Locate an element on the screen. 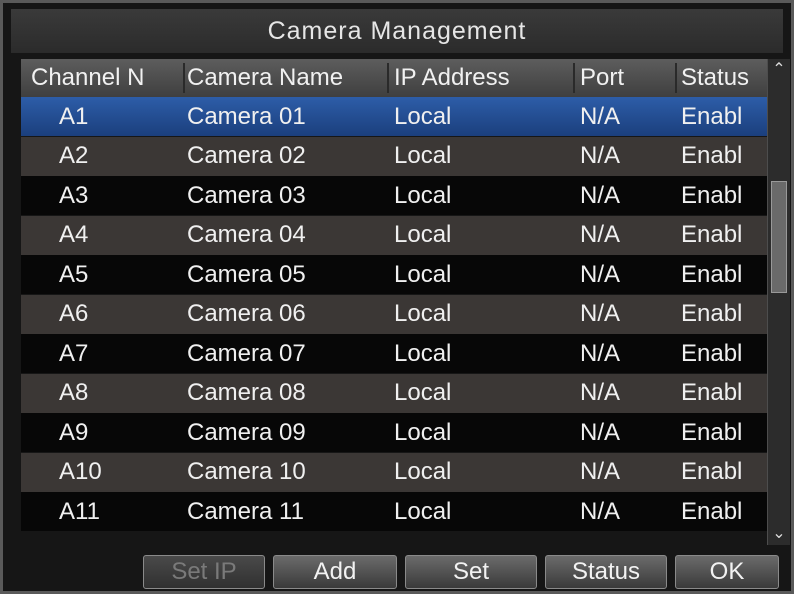 This screenshot has width=794, height=594. camera-name-cell: Camera 01 is located at coordinates (246, 116).